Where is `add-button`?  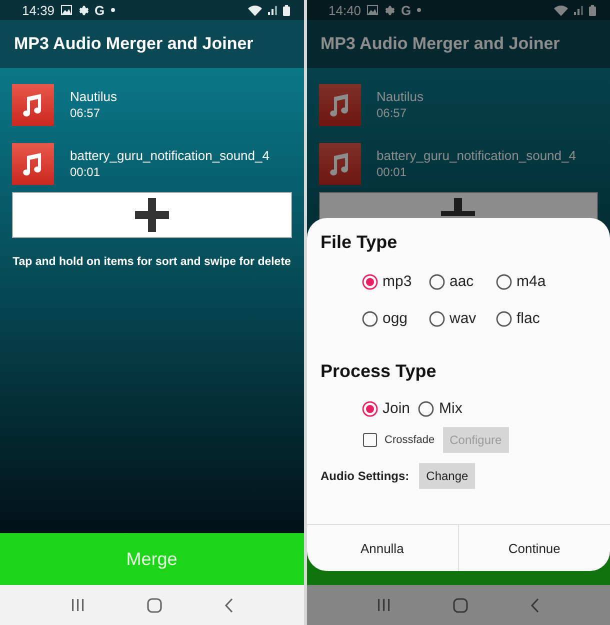
add-button is located at coordinates (152, 215).